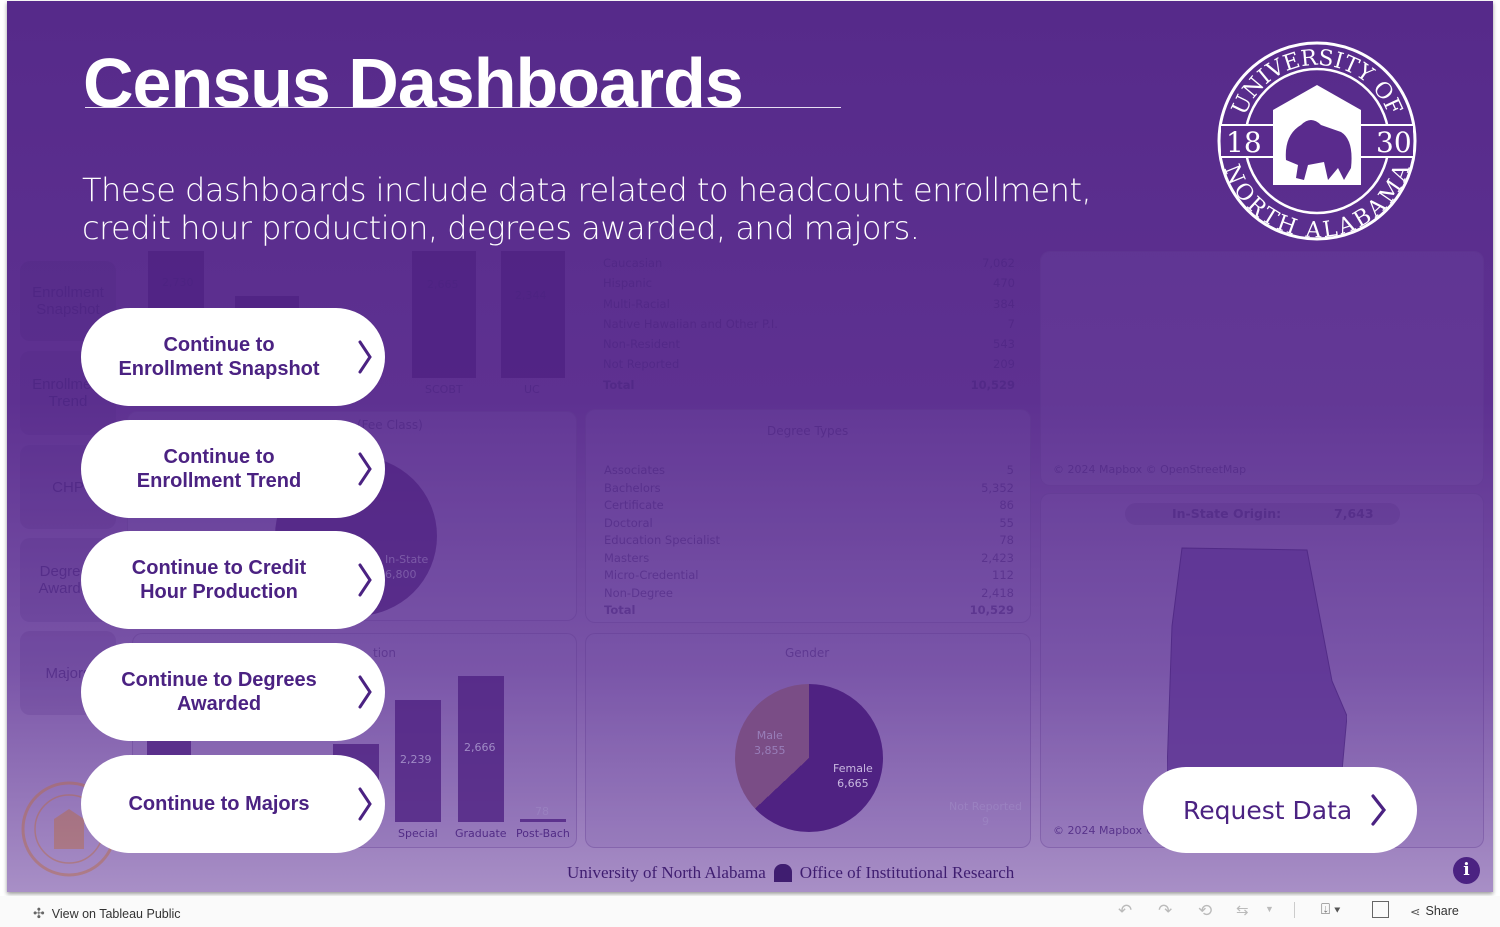 The width and height of the screenshot is (1500, 927). Describe the element at coordinates (543, 820) in the screenshot. I see `bar-post-bach` at that location.